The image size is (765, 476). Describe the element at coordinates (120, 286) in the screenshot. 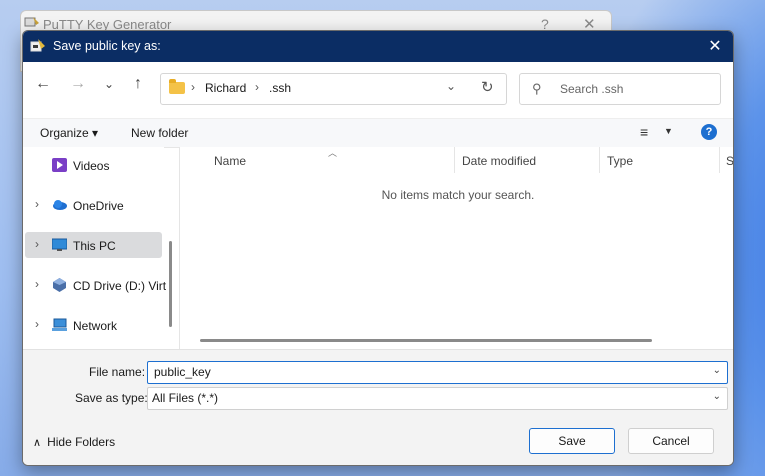

I see `sidebar-item-label: CD Drive (D:) Virt` at that location.